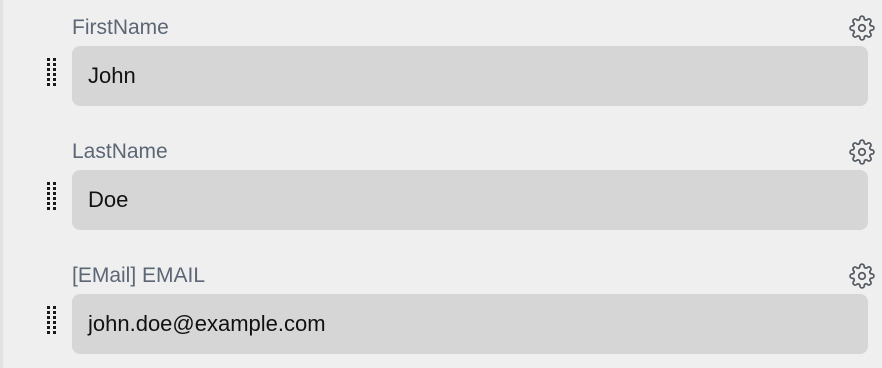  I want to click on email-input: john.doe@example.com, so click(470, 324).